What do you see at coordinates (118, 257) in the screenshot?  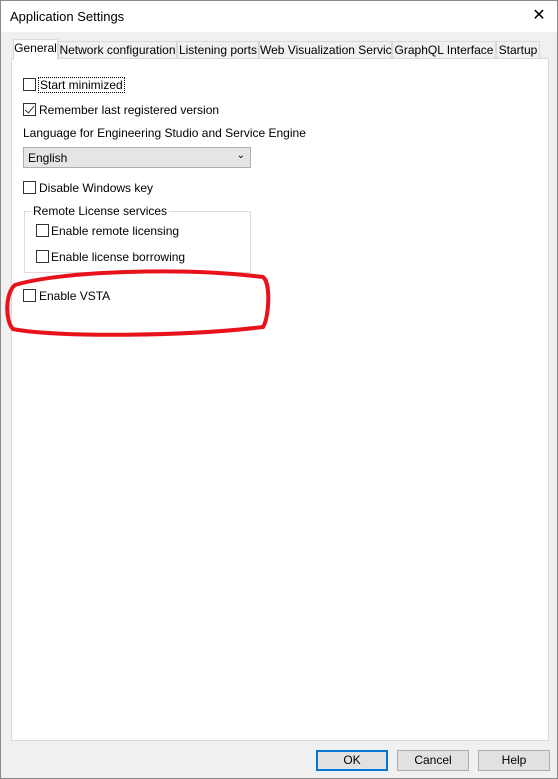 I see `license-borrowing-label: Enable license borrowing` at bounding box center [118, 257].